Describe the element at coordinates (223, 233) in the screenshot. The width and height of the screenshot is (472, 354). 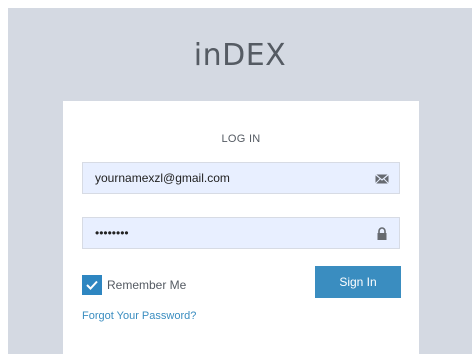
I see `password-input` at that location.